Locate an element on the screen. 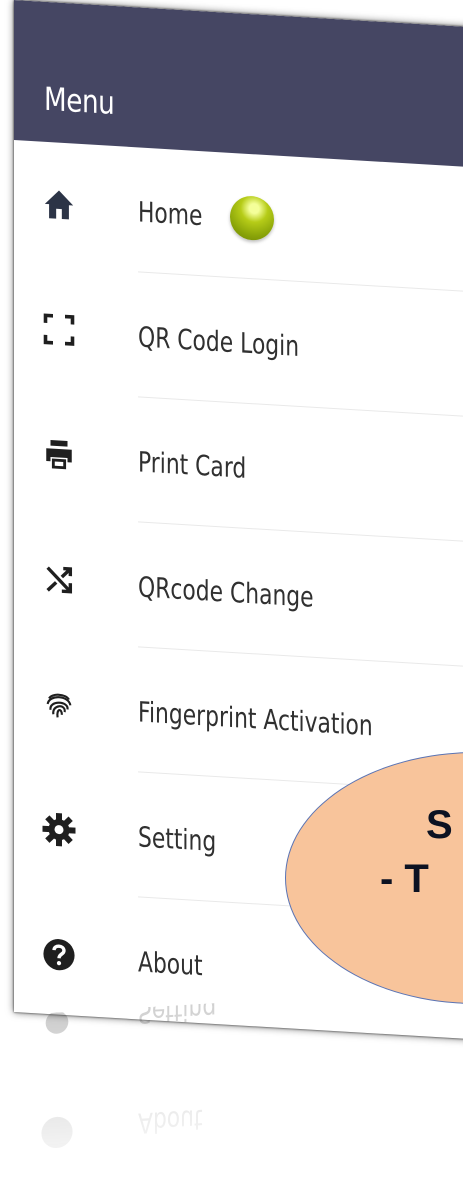 The image size is (463, 1194). gear-icon is located at coordinates (59, 830).